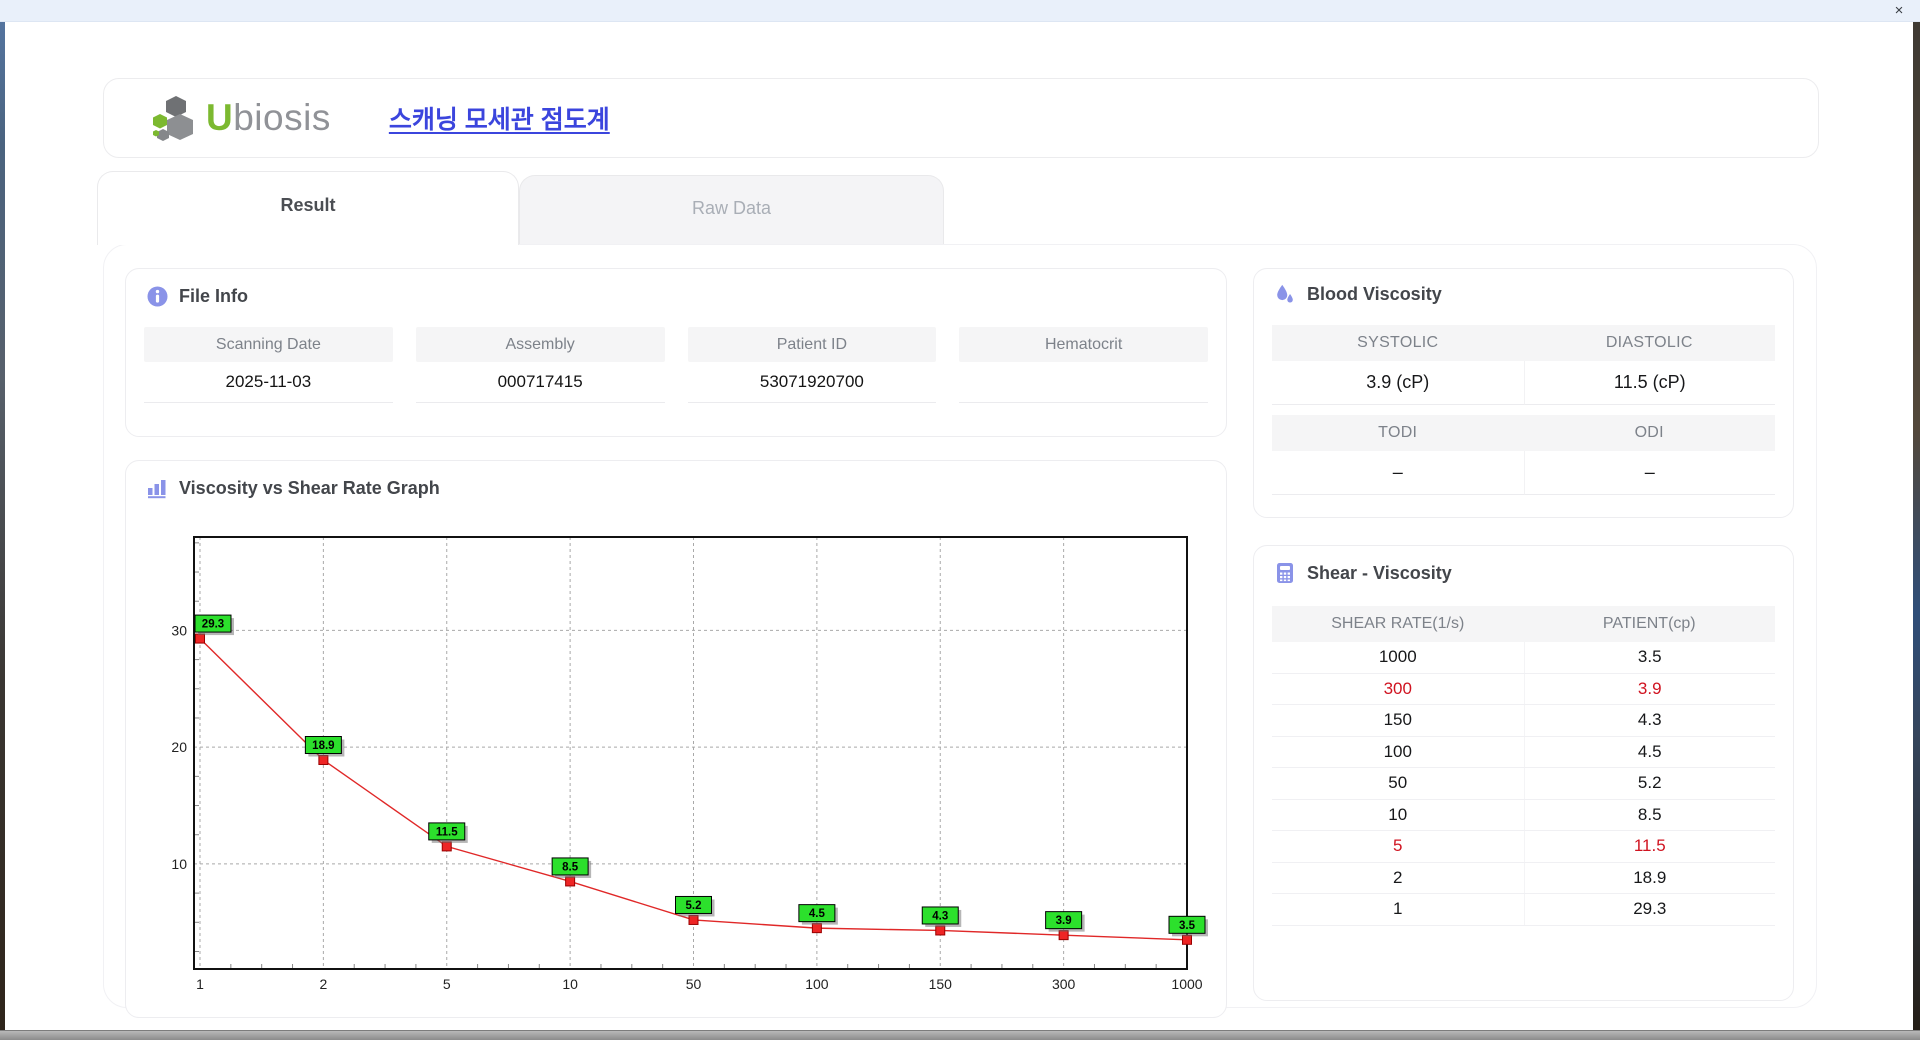 This screenshot has height=1040, width=1920. What do you see at coordinates (447, 832) in the screenshot?
I see `svg-text: 11.5` at bounding box center [447, 832].